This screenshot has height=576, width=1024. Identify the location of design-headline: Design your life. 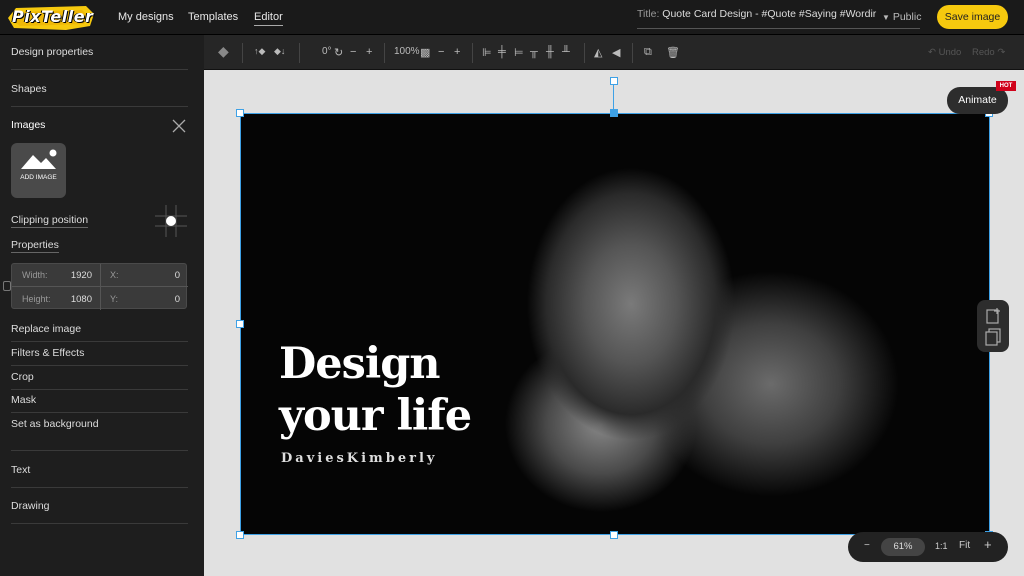
(375, 390).